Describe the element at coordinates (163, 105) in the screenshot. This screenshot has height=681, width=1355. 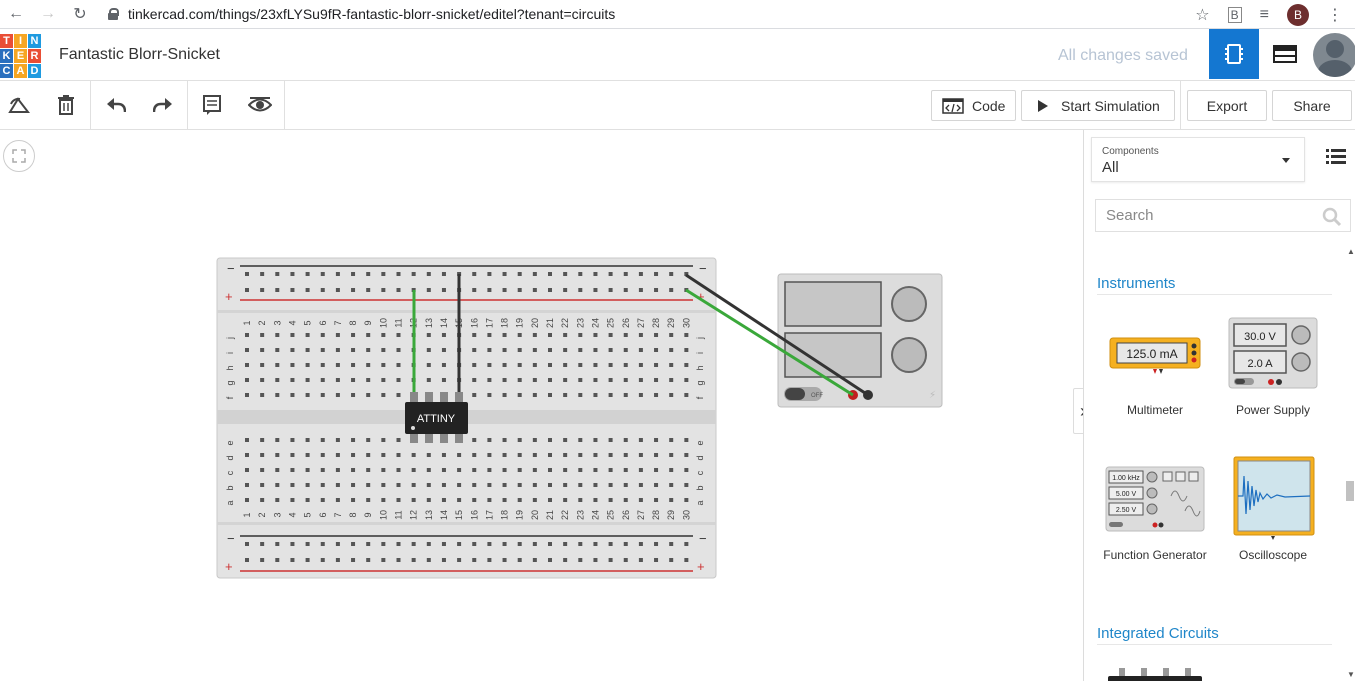
I see `redo-icon` at that location.